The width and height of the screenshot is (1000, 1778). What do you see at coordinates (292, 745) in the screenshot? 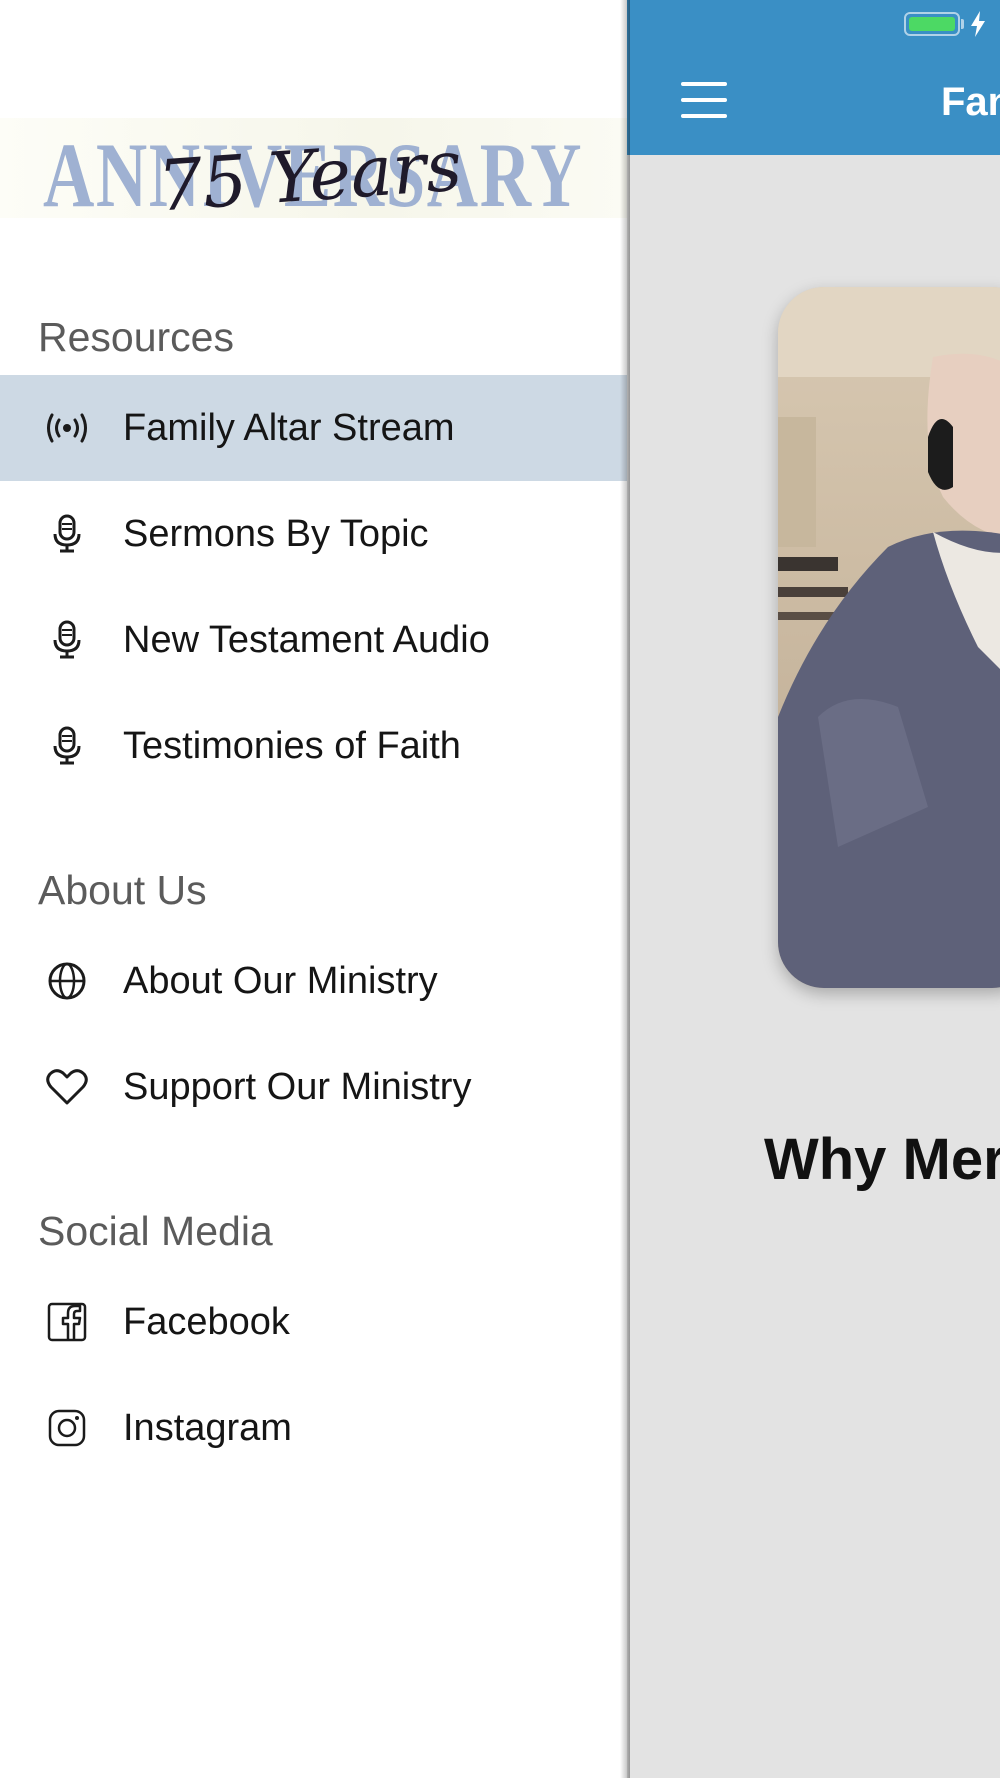
I see `nav-item-label: Testimonies of Faith` at bounding box center [292, 745].